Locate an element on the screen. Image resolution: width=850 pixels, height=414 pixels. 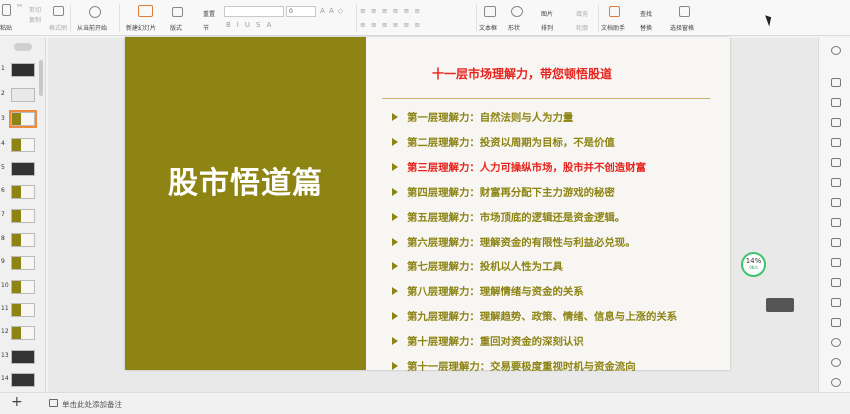
bullet-item: 第九层理解力：理解趋势、政策、情绪、信息与上涨的关系 is located at coordinates (534, 315).